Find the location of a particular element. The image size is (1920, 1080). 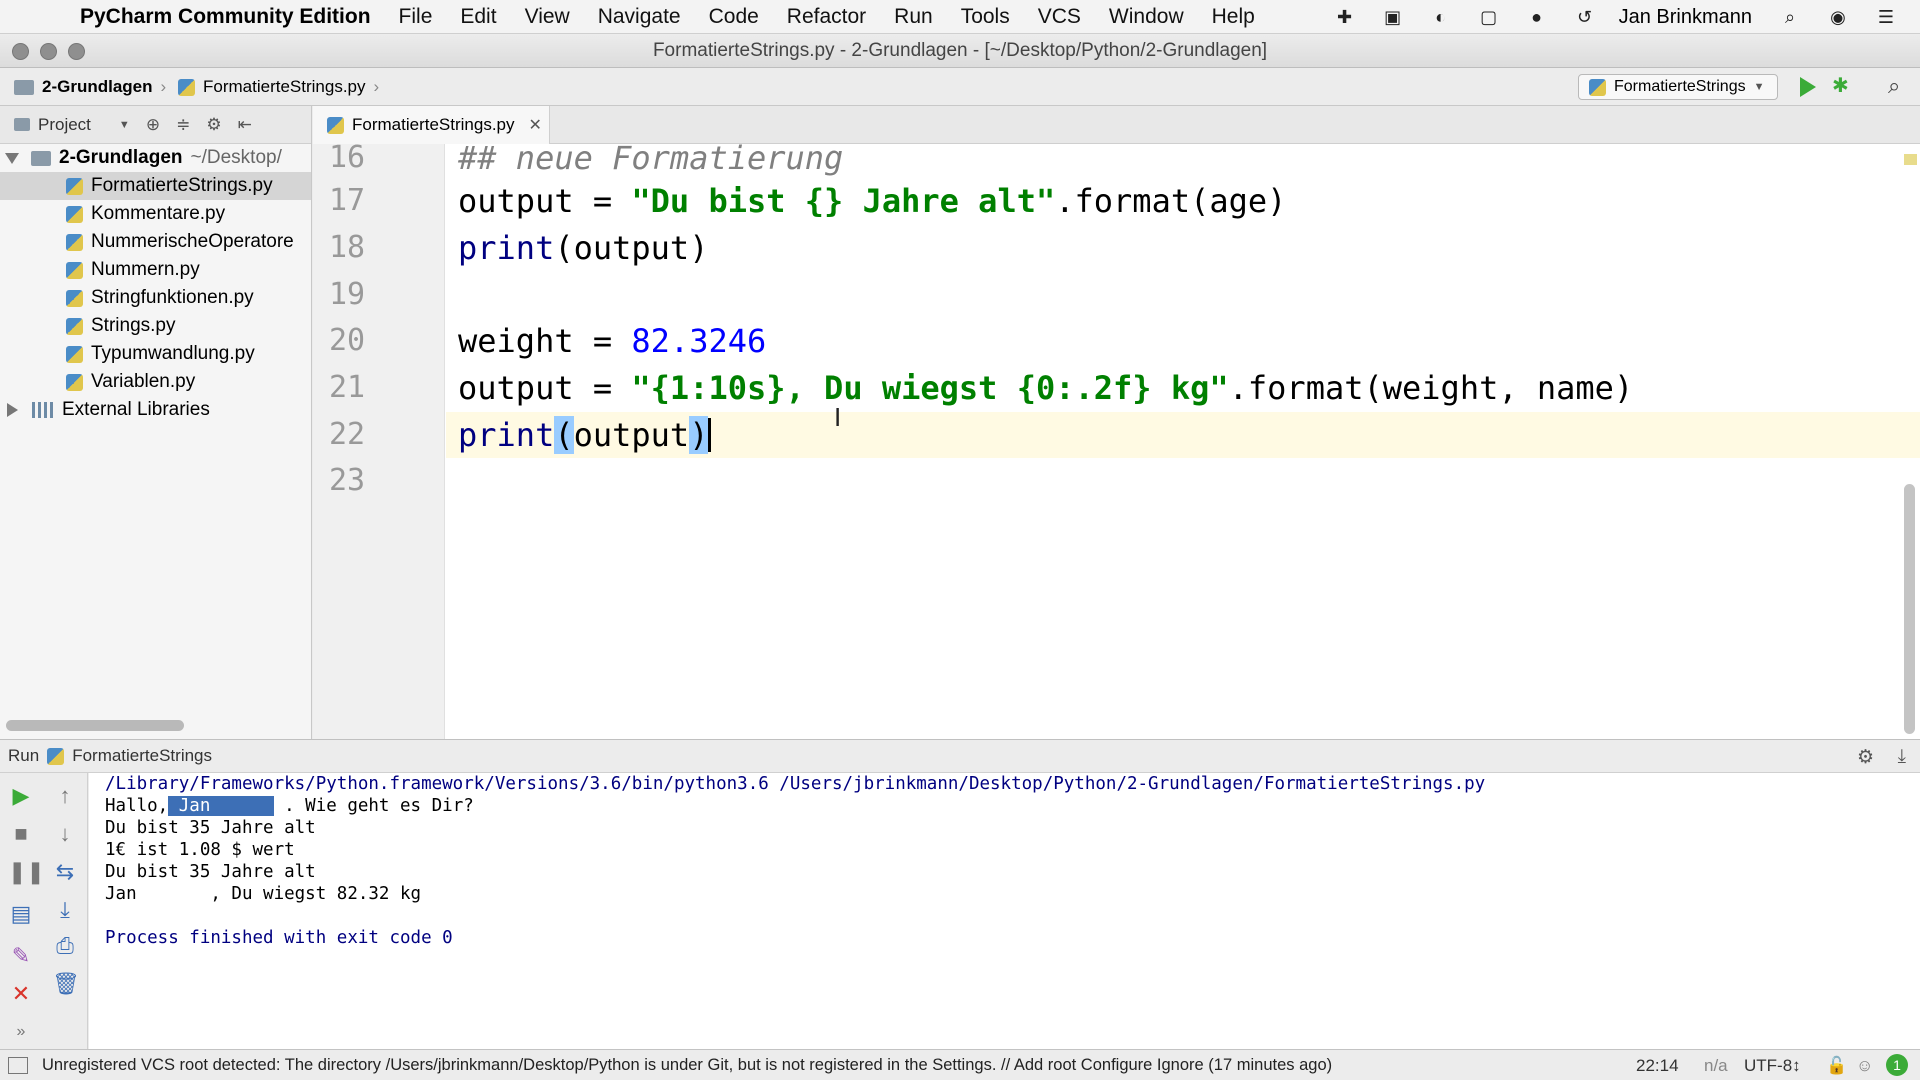

matched-brace: ( is located at coordinates (564, 435).